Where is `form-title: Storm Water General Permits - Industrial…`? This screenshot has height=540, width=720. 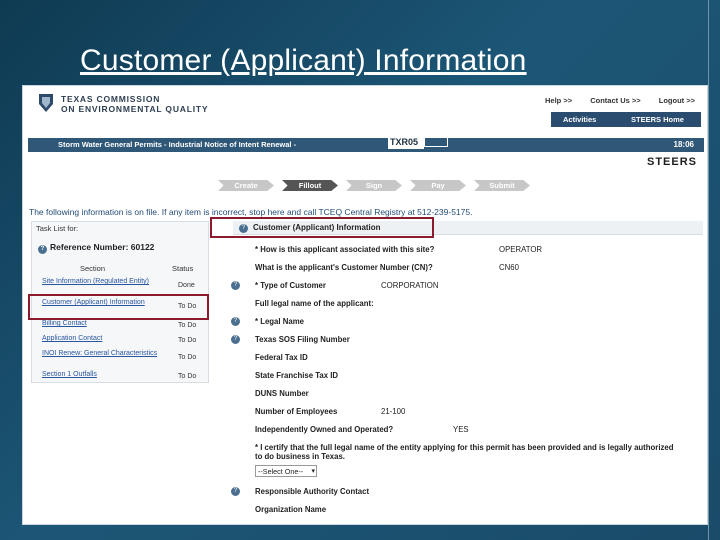
form-title: Storm Water General Permits - Industrial… is located at coordinates (177, 144).